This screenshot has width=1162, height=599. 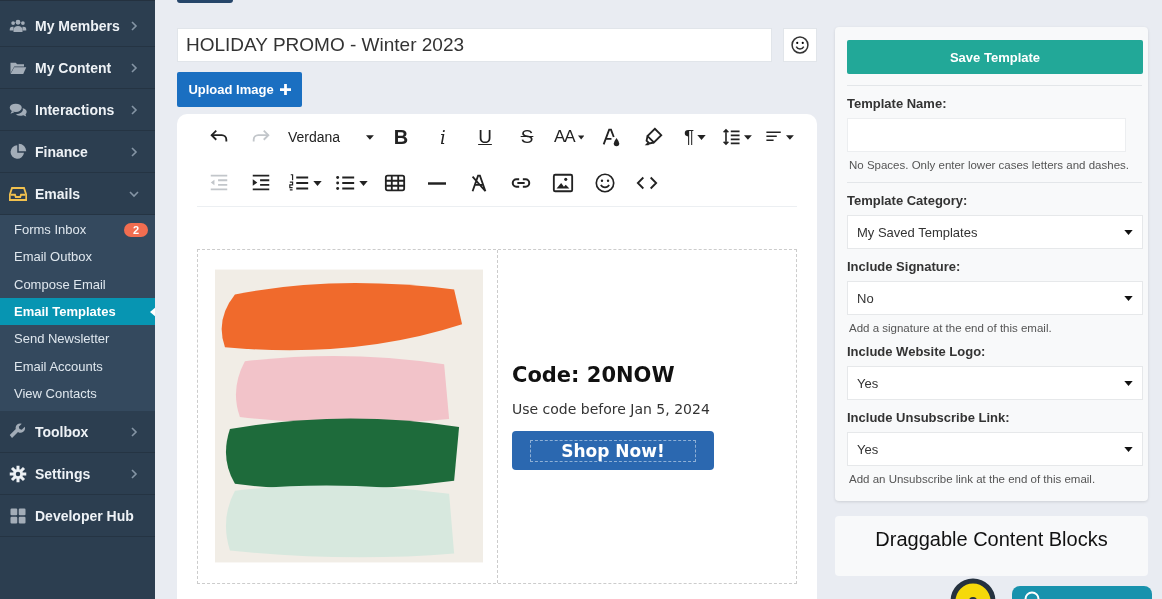 What do you see at coordinates (950, 328) in the screenshot?
I see `help-text: Add a signature at the end of this email.` at bounding box center [950, 328].